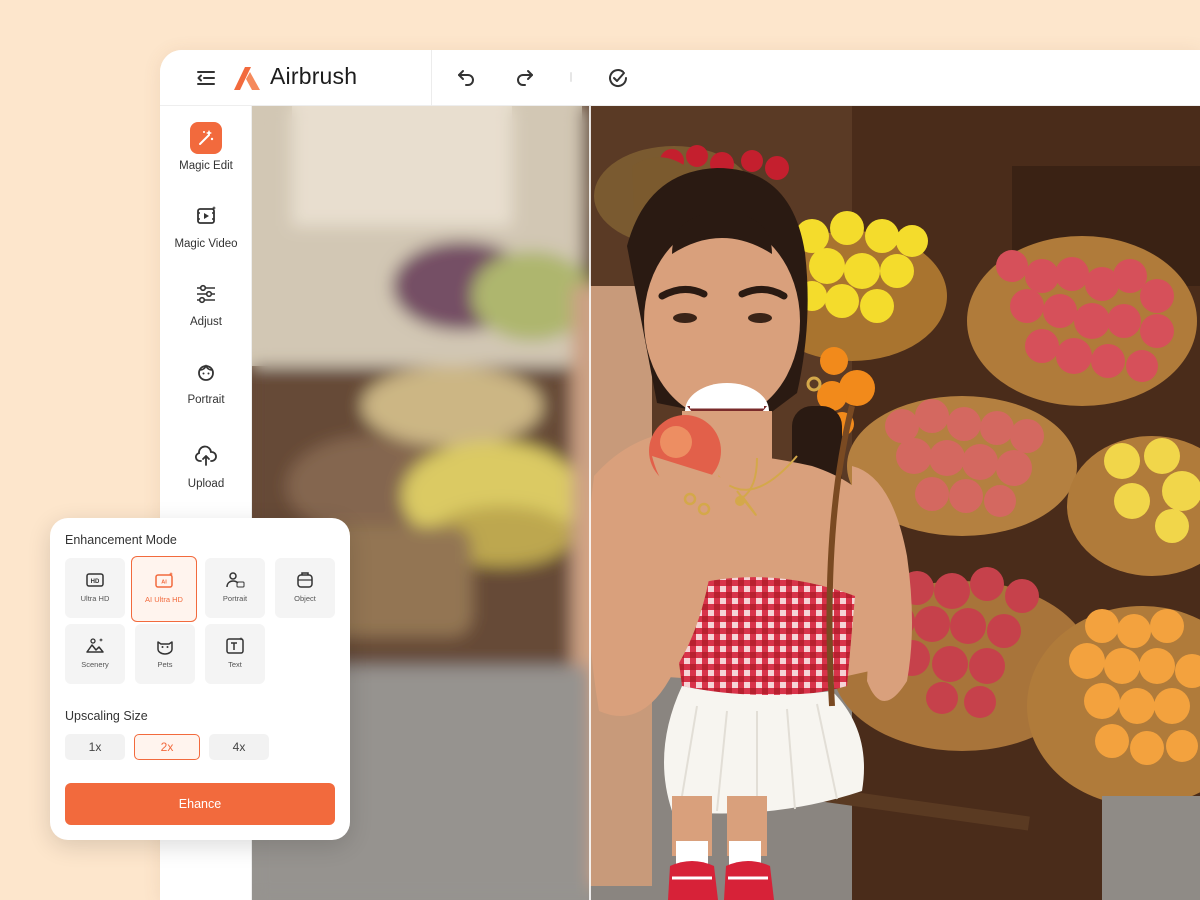 The image size is (1200, 900). I want to click on sidebar-item-magic-edit: Magic Edit, so click(206, 158).